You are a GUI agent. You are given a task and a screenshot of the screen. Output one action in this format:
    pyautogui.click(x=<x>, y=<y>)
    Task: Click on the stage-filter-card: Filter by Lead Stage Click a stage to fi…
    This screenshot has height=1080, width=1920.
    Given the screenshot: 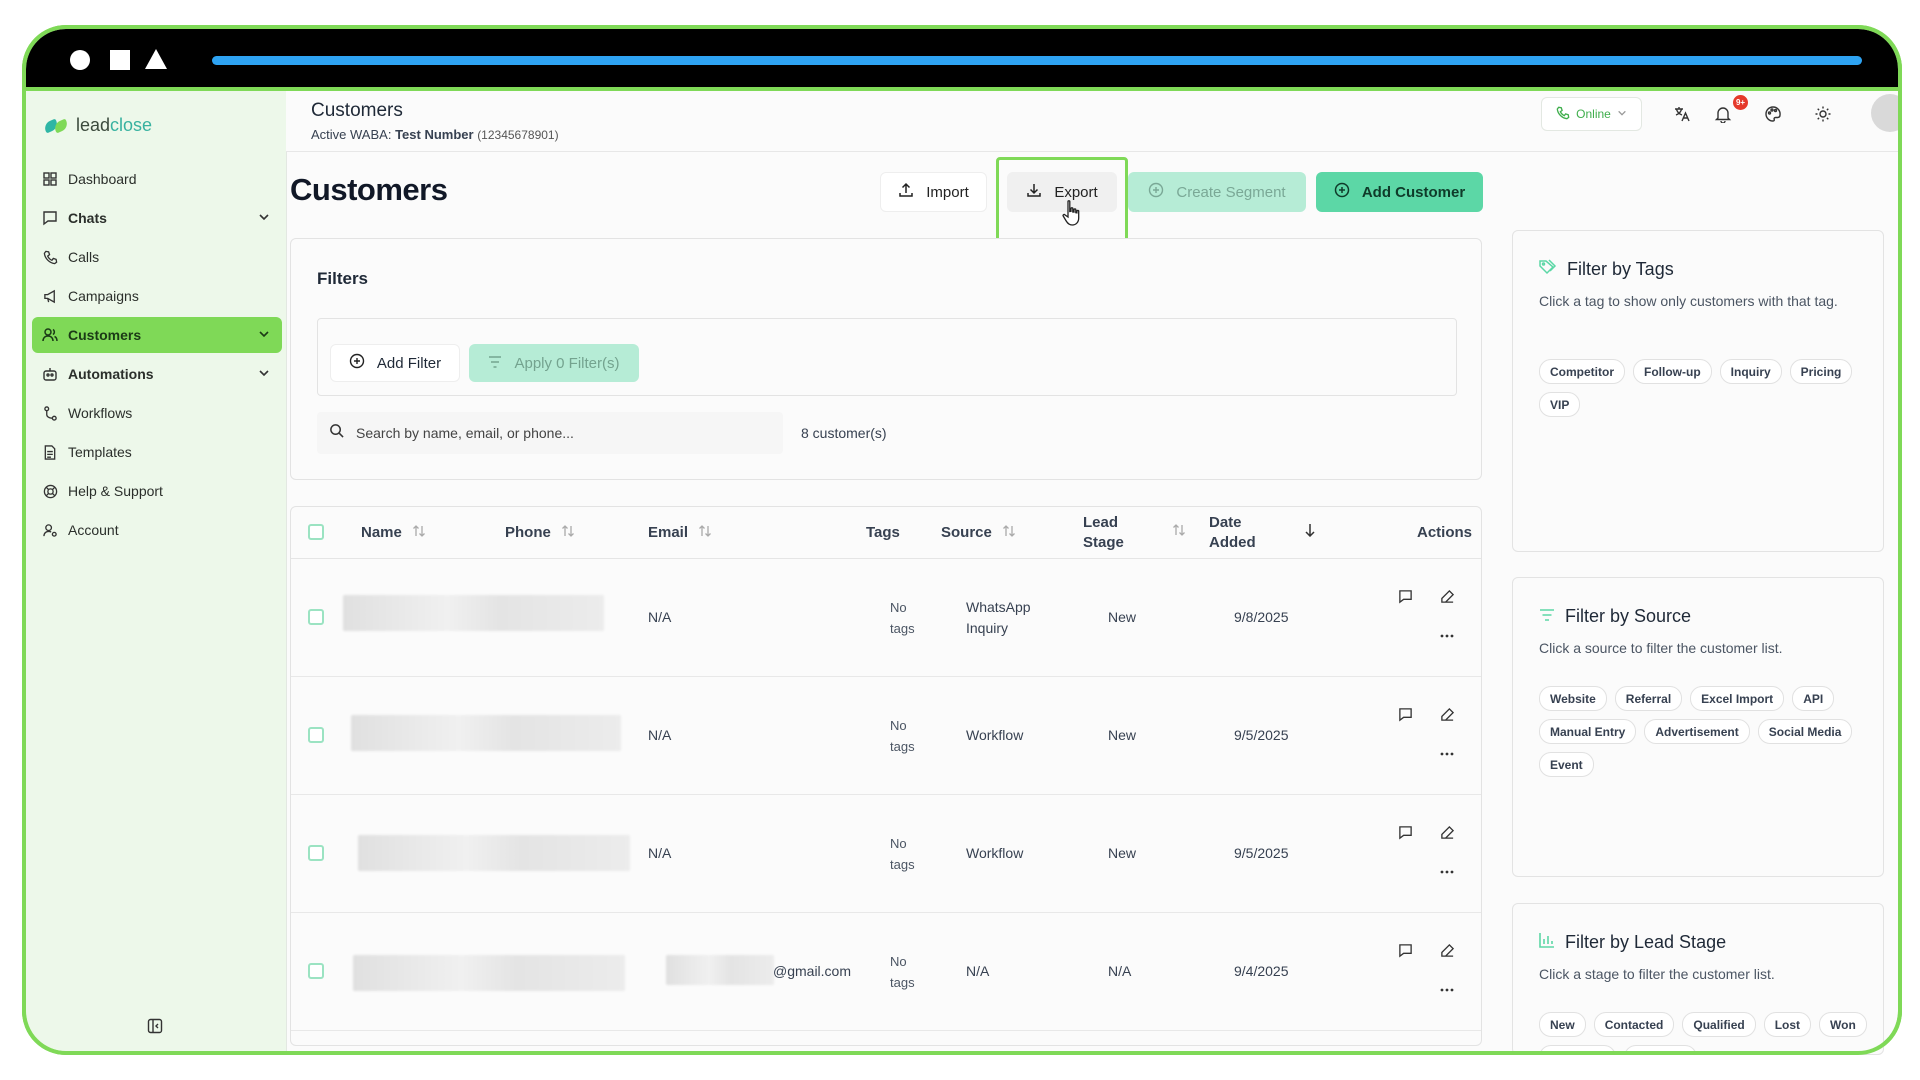 What is the action you would take?
    pyautogui.click(x=1698, y=979)
    